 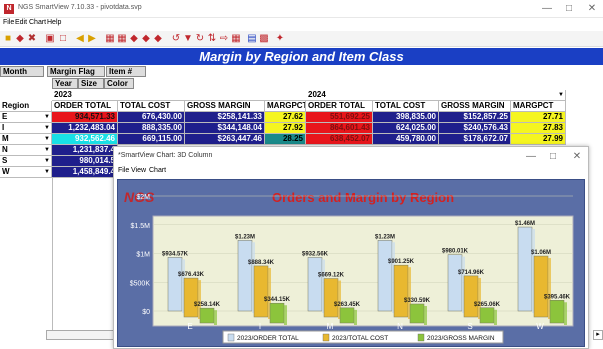 What do you see at coordinates (280, 39) in the screenshot?
I see `star-icon: ✦` at bounding box center [280, 39].